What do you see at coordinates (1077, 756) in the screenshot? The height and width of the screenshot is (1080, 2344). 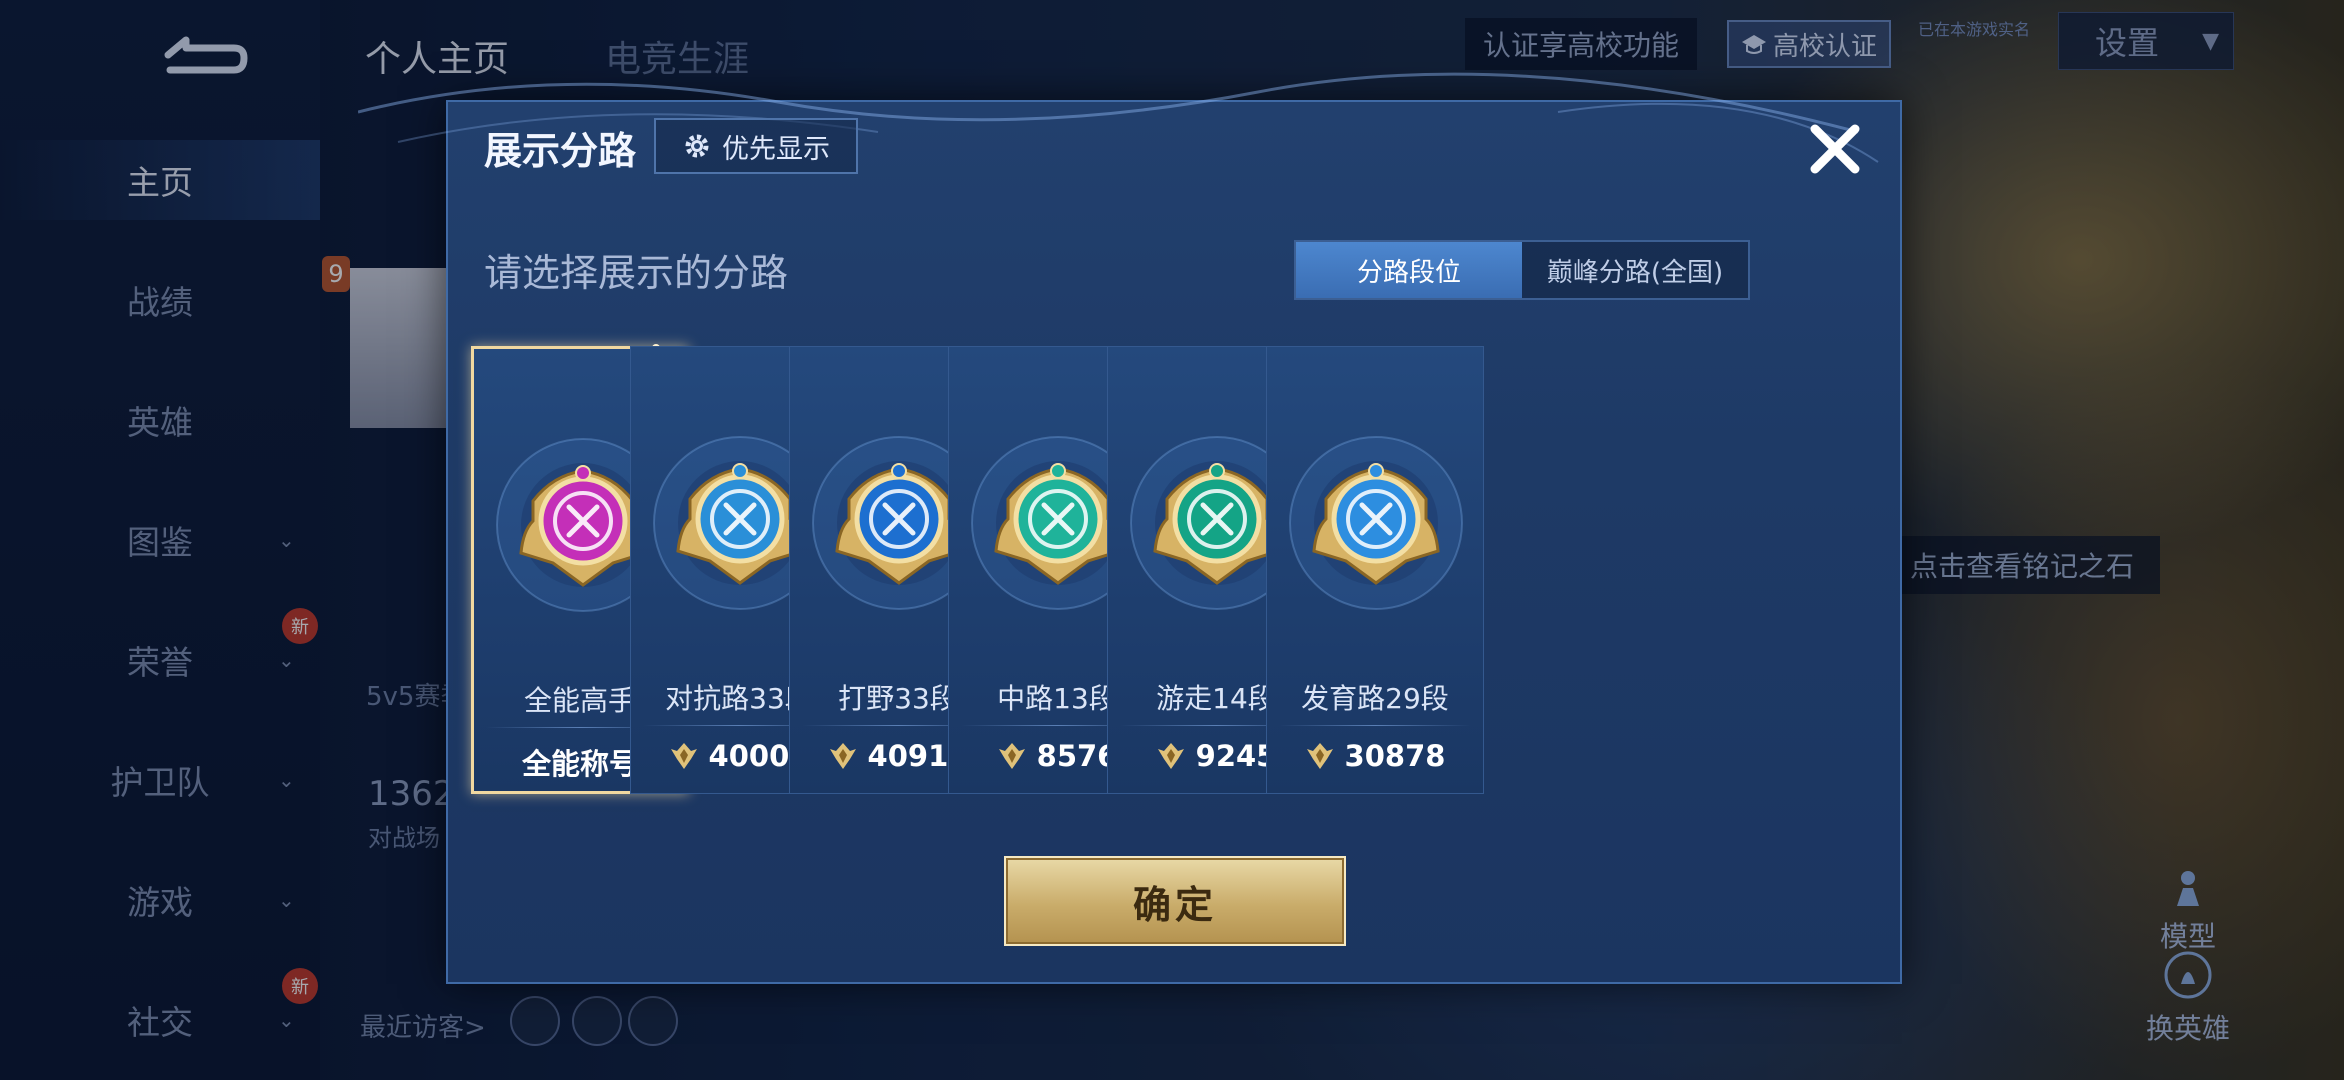 I see `lane-card-value-text: 8576` at bounding box center [1077, 756].